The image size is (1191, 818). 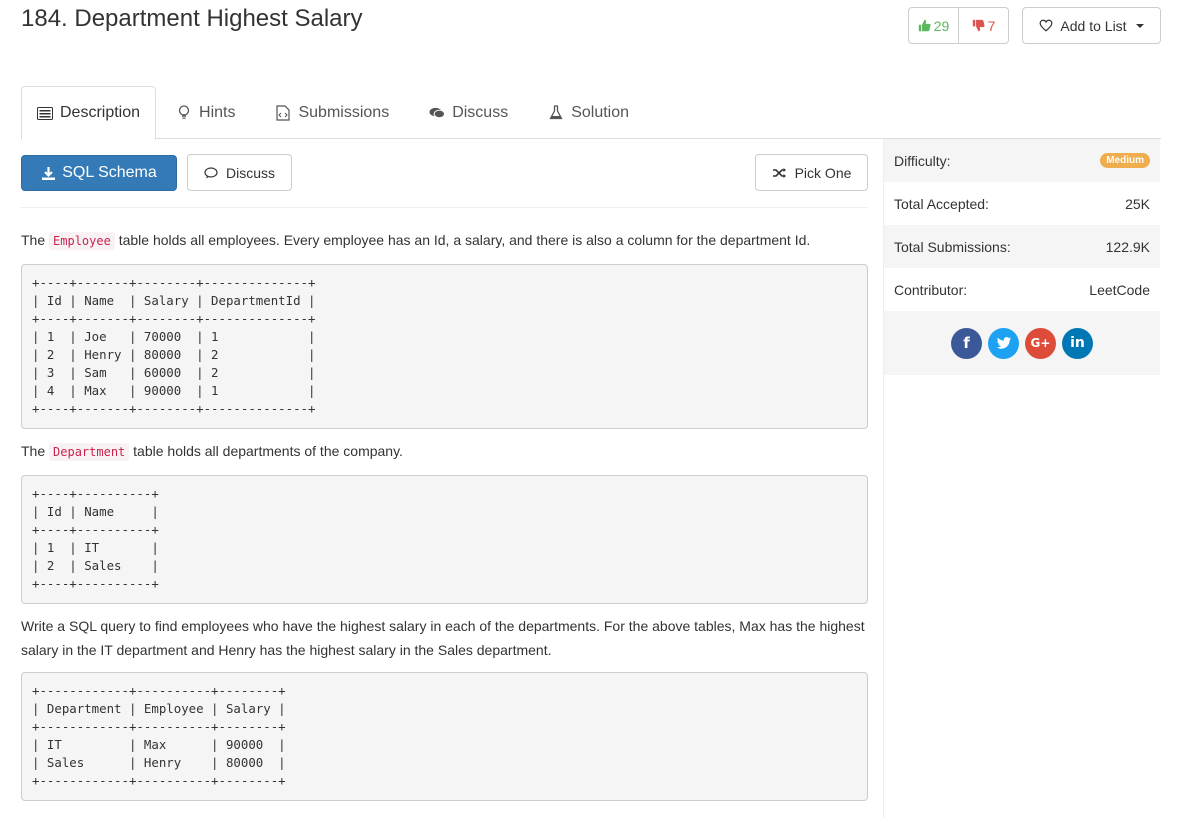 I want to click on twitter-icon, so click(x=1003, y=343).